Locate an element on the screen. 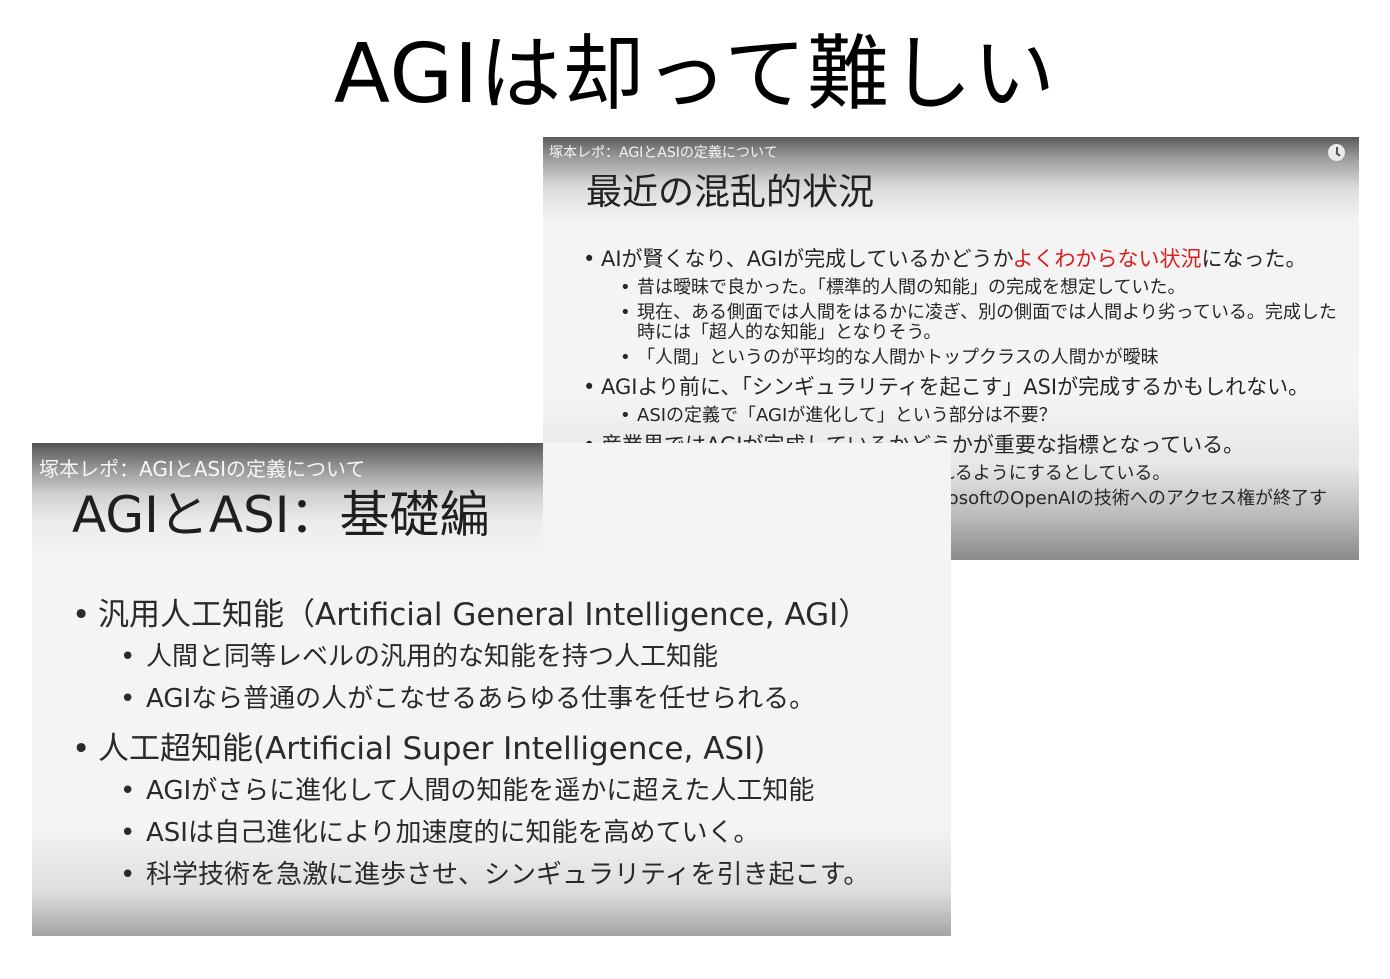 This screenshot has height=979, width=1390. sub-bullet: 昔は曖昧で良かった。「標準的人間の知能」の完成を想定していた。 is located at coordinates (986, 288).